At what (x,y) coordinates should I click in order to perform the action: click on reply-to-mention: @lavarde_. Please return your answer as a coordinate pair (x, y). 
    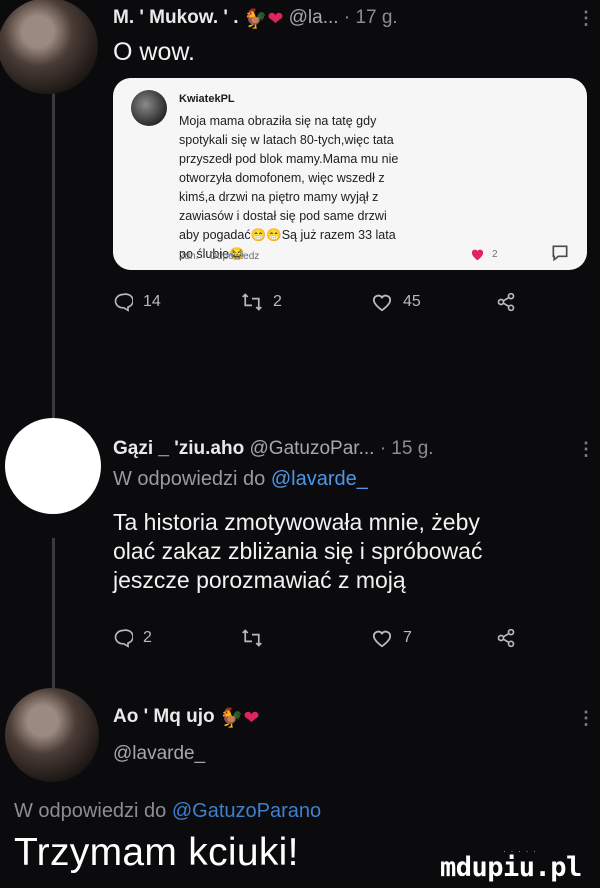
    Looking at the image, I should click on (319, 479).